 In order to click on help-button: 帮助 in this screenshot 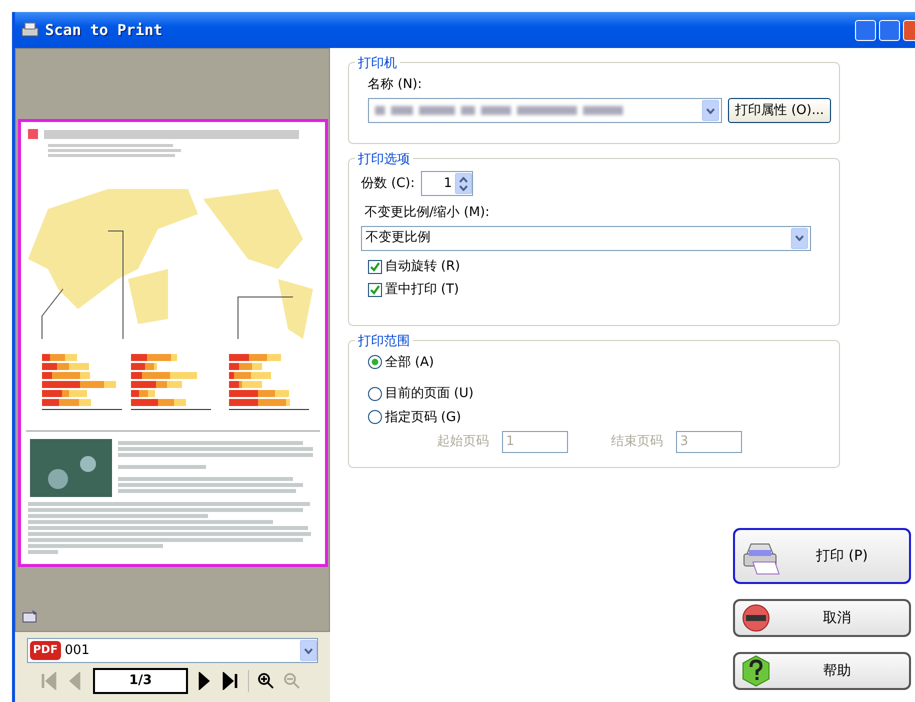, I will do `click(822, 671)`.